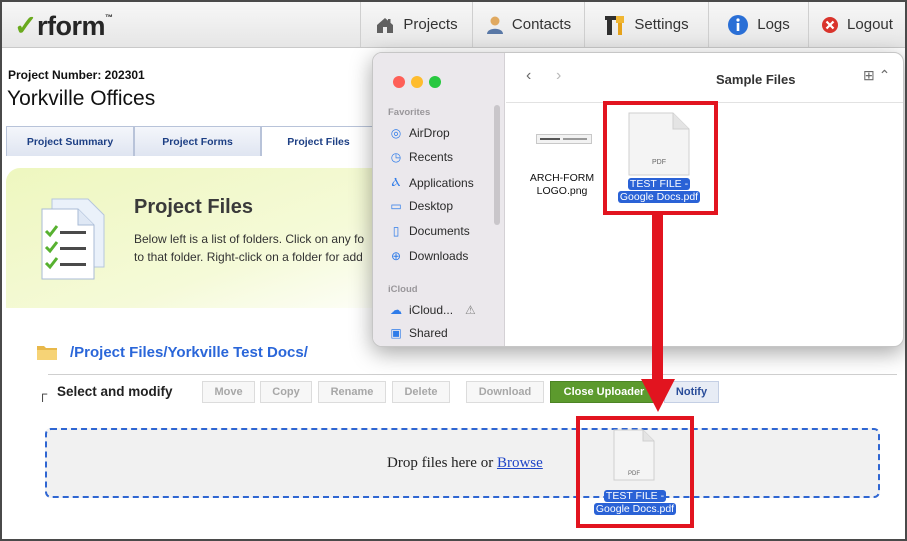  I want to click on sidebar-item-downloads: ⊕ Downloads, so click(428, 256).